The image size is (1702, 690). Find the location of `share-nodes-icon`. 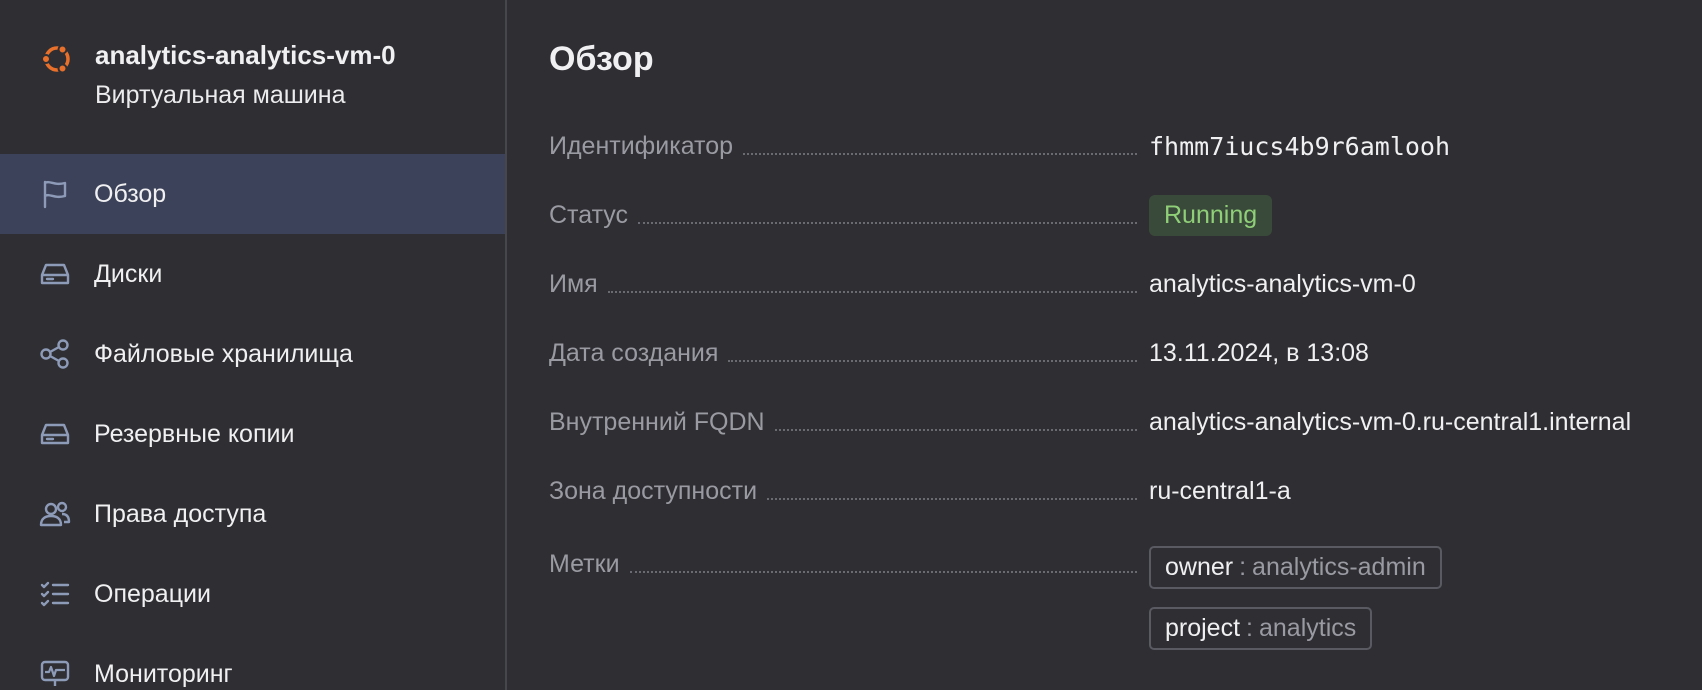

share-nodes-icon is located at coordinates (55, 354).